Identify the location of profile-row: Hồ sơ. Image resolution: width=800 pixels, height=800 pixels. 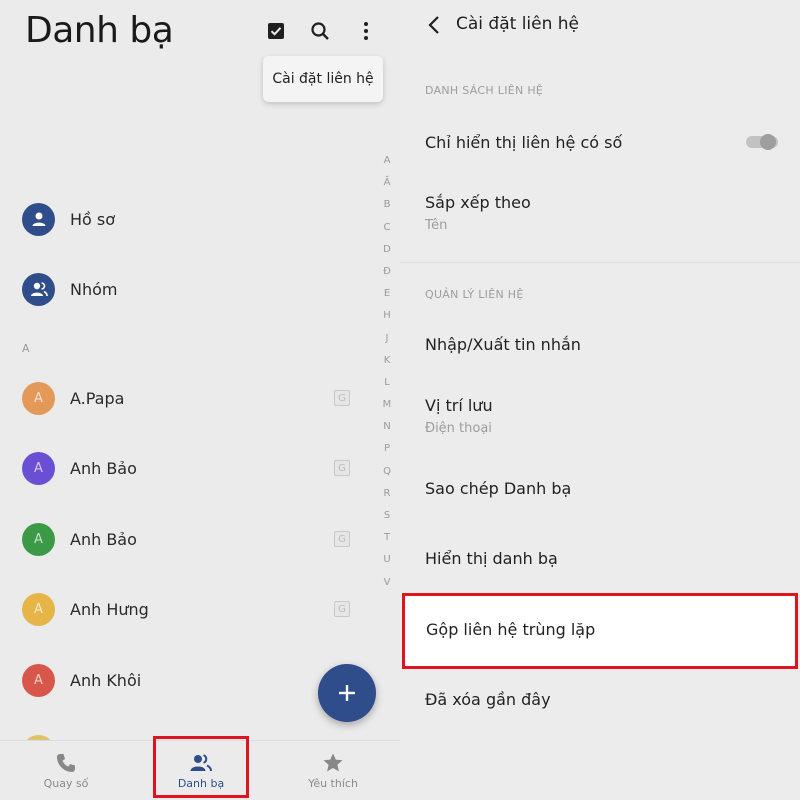
(185, 219).